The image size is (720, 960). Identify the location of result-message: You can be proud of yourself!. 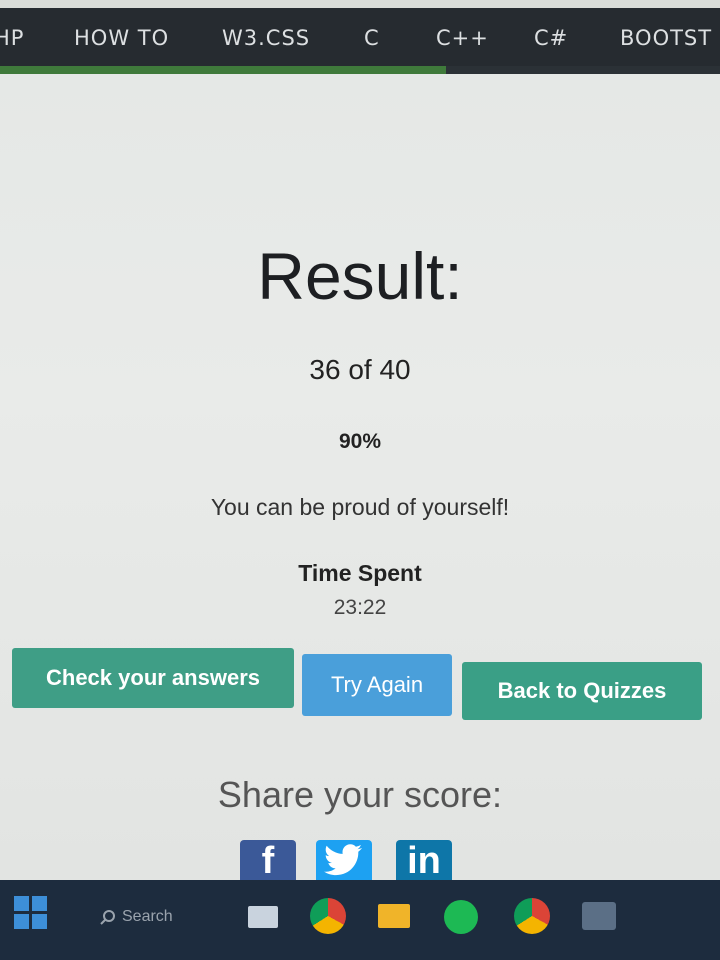
(360, 507).